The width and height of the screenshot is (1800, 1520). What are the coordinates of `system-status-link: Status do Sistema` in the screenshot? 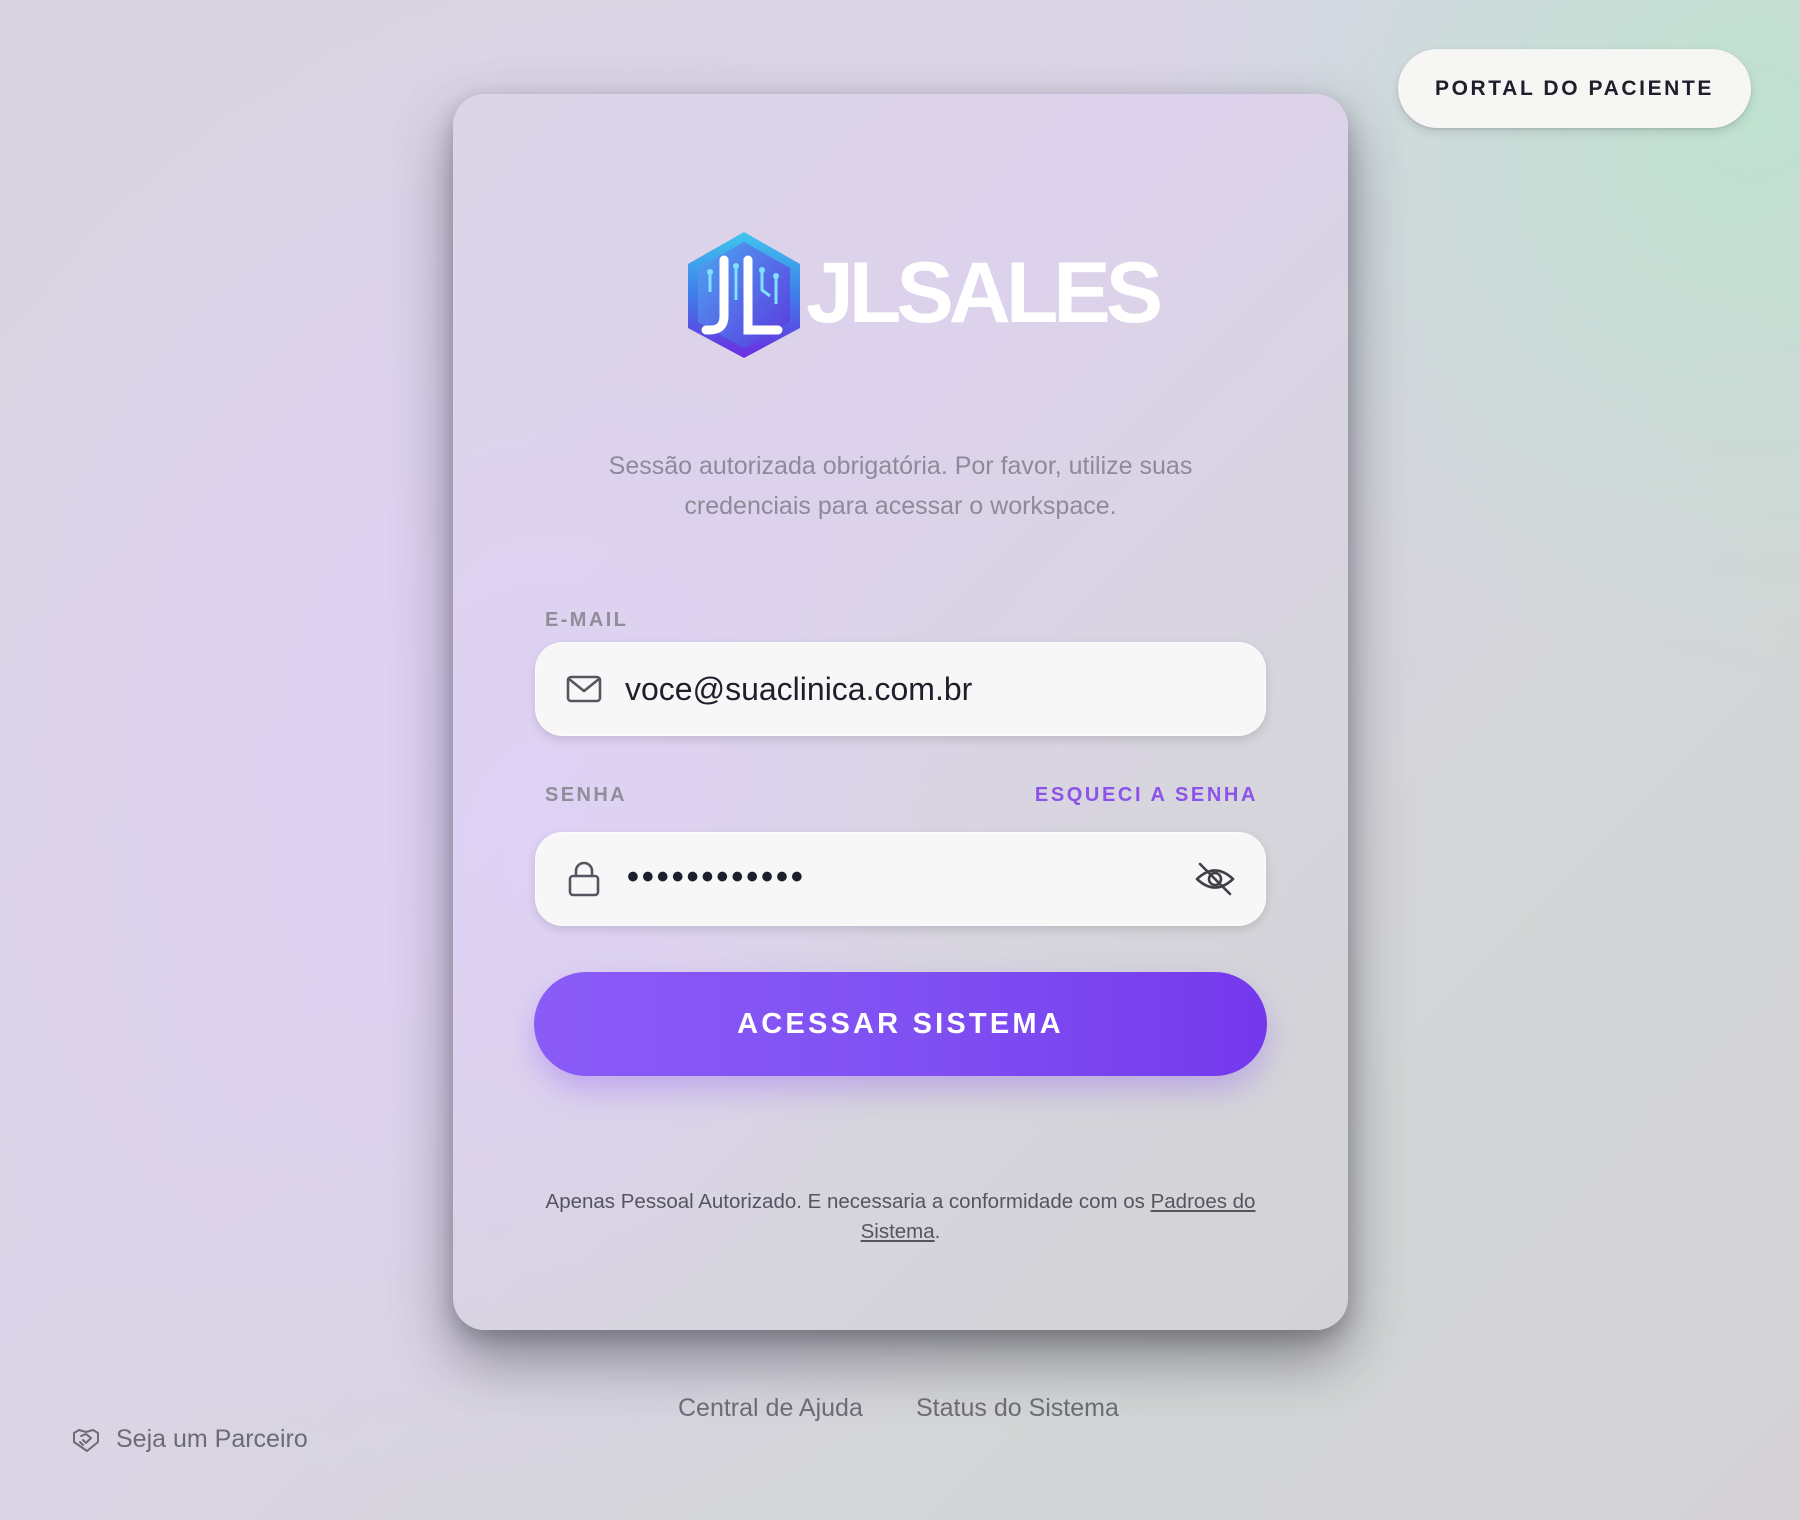 It's located at (1017, 1408).